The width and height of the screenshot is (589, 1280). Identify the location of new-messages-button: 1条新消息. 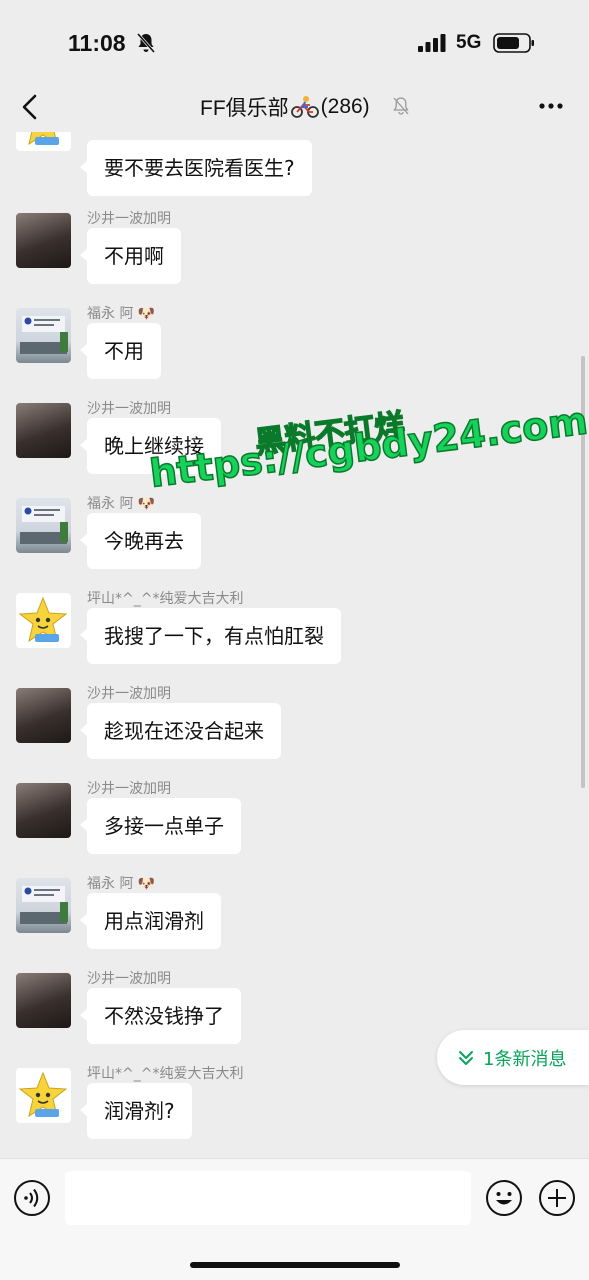
(513, 1057).